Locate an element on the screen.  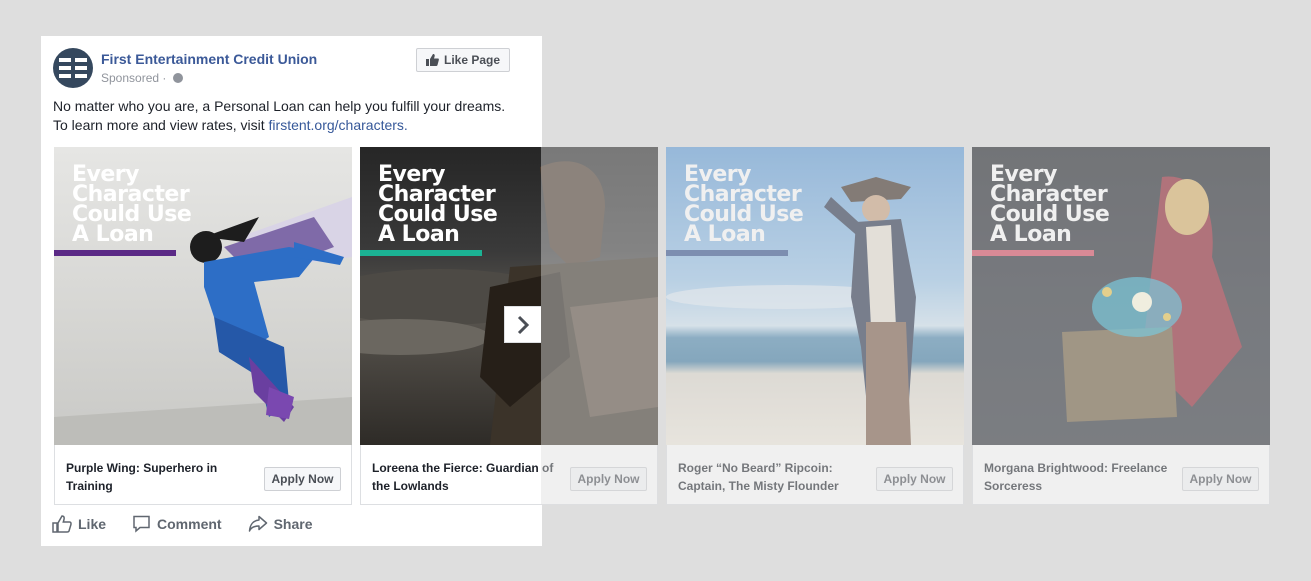
post-text-prefix: To learn more and view rates, visit is located at coordinates (161, 125).